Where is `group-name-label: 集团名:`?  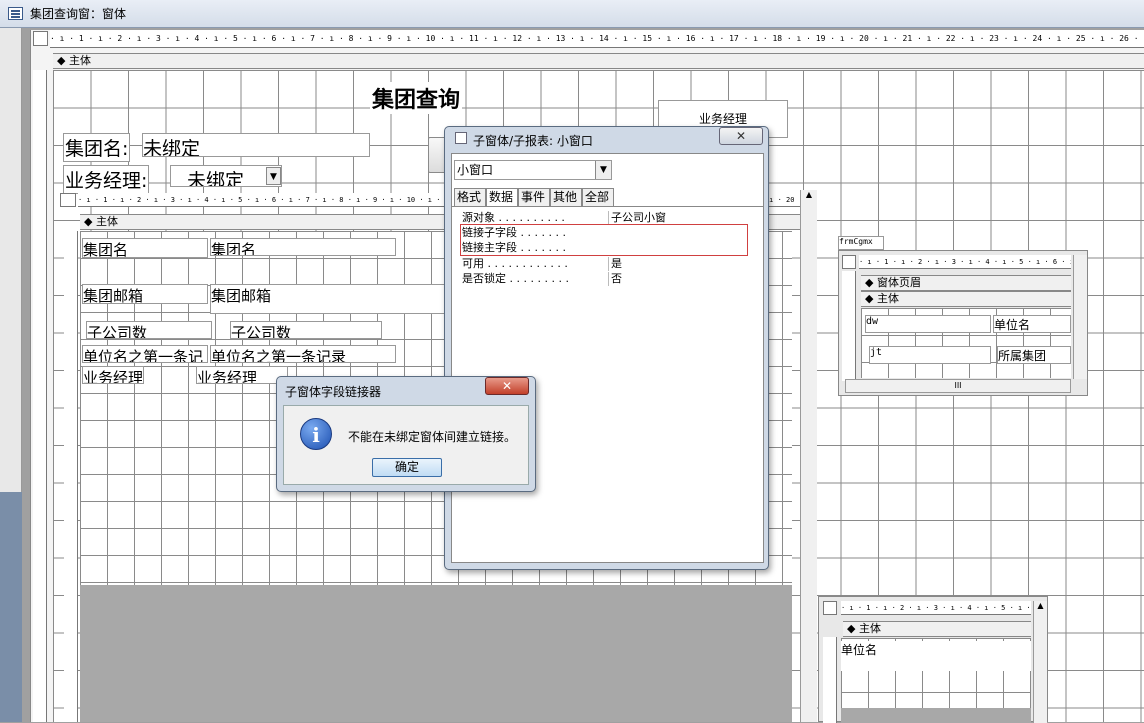
group-name-label: 集团名: is located at coordinates (97, 147).